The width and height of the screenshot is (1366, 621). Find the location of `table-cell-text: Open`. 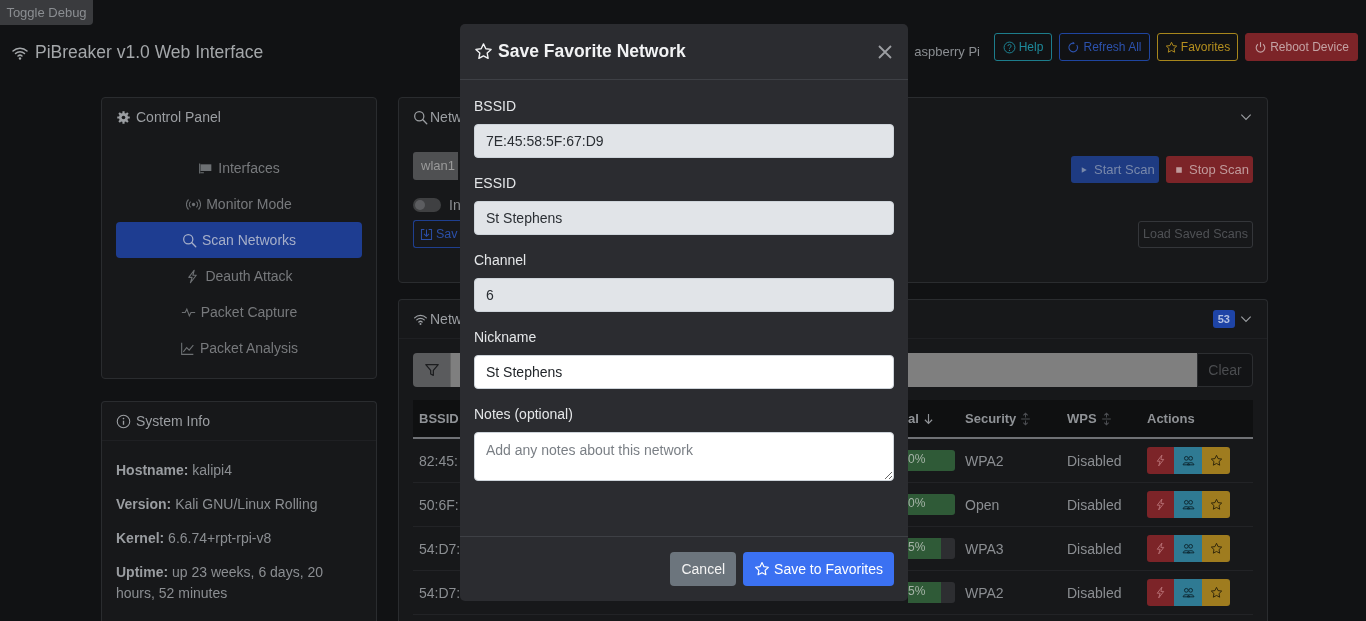

table-cell-text: Open is located at coordinates (982, 504).